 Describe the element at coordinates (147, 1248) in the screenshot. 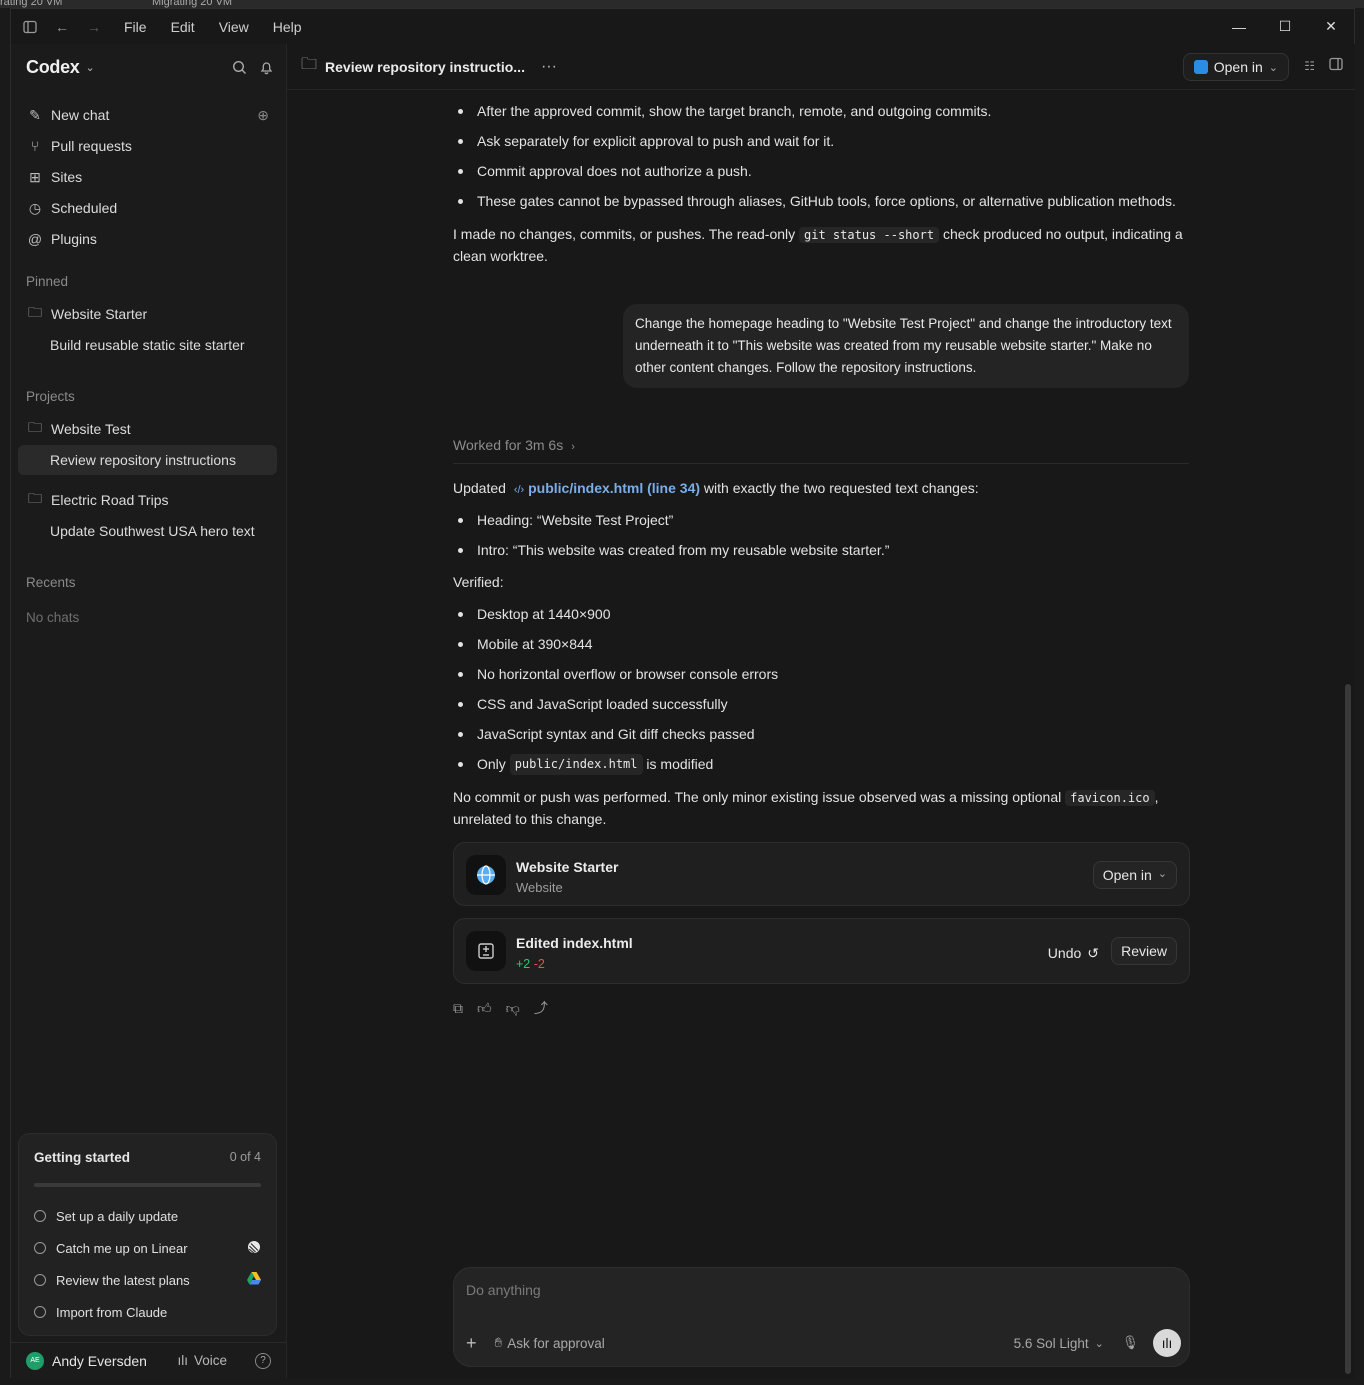

I see `getting-started-item: Catch me up on Linear` at that location.